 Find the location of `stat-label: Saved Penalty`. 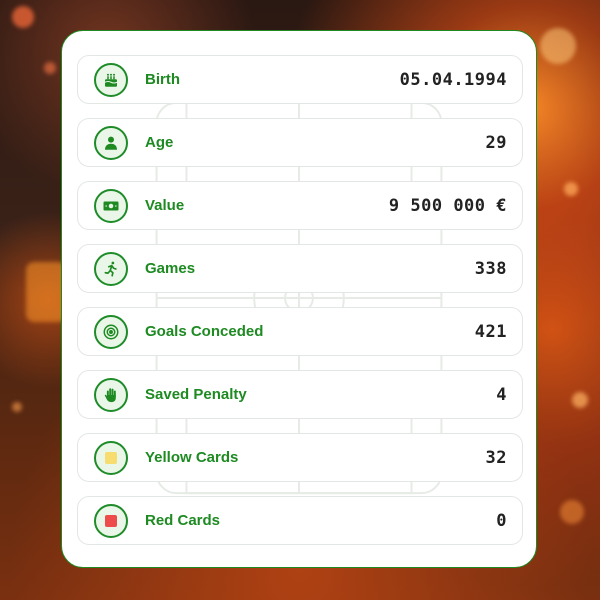

stat-label: Saved Penalty is located at coordinates (196, 394).